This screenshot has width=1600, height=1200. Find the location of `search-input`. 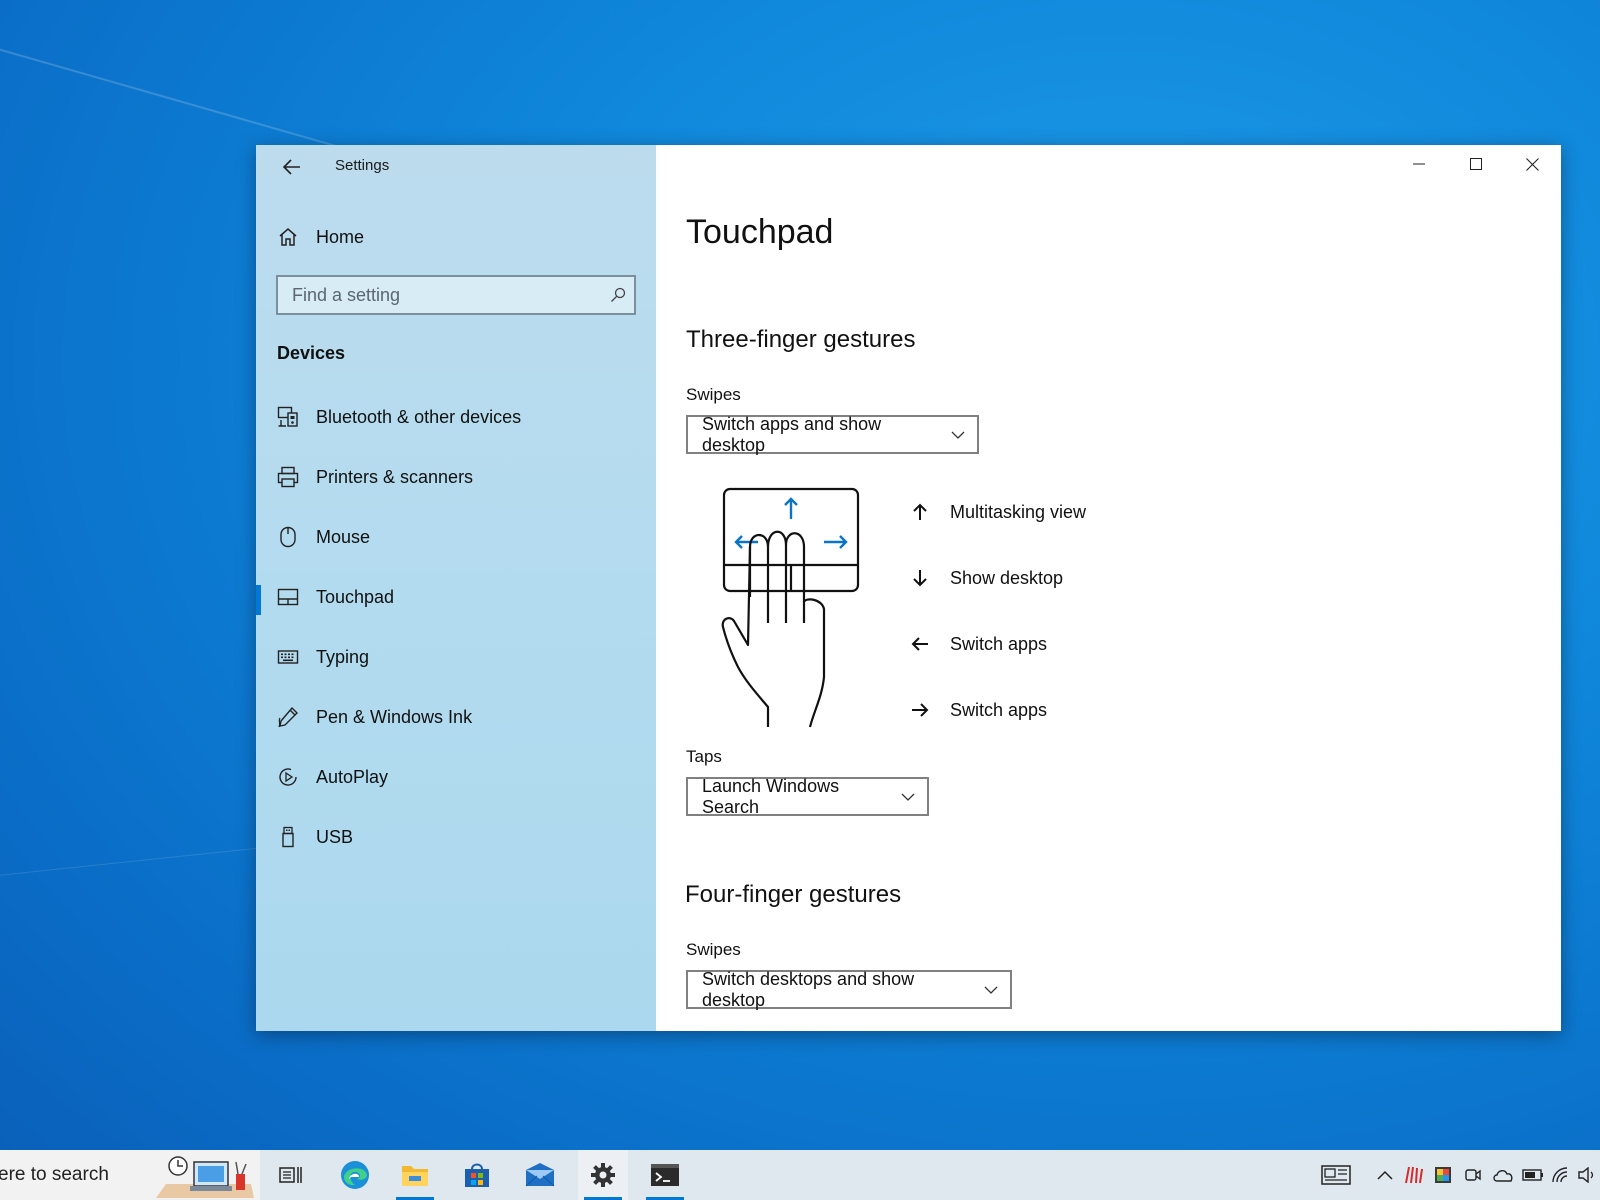

search-input is located at coordinates (440, 295).